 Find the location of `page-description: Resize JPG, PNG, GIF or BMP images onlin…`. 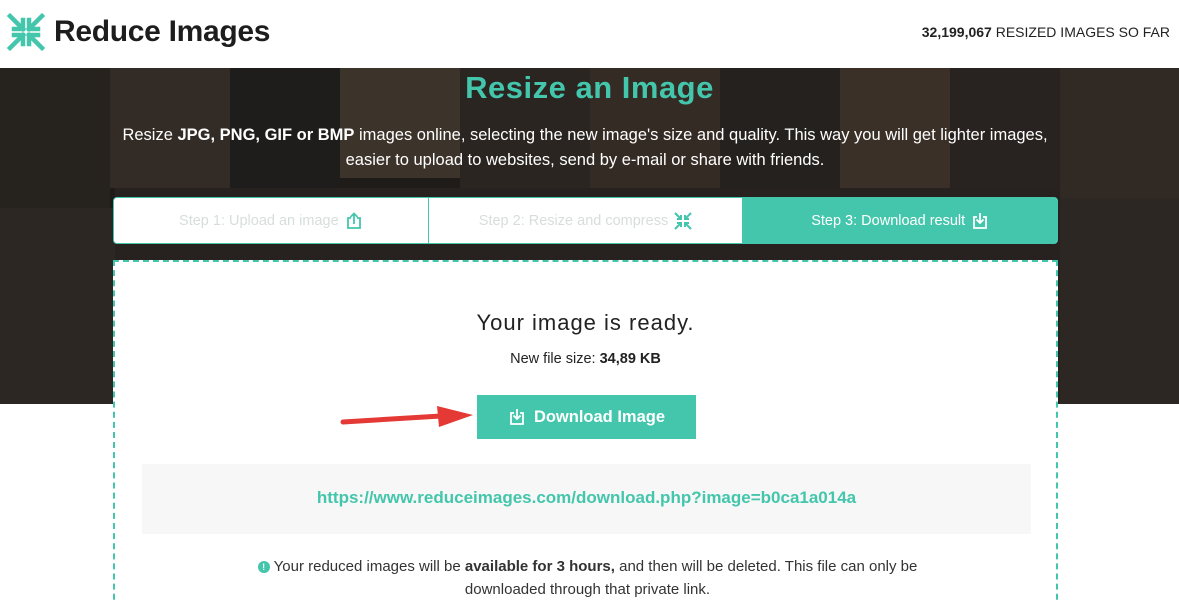

page-description: Resize JPG, PNG, GIF or BMP images onlin… is located at coordinates (585, 148).